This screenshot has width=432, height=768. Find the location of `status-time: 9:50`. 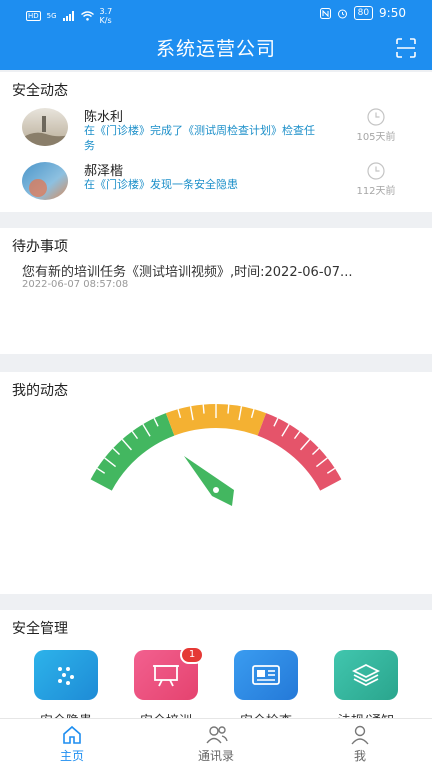

status-time: 9:50 is located at coordinates (392, 13).